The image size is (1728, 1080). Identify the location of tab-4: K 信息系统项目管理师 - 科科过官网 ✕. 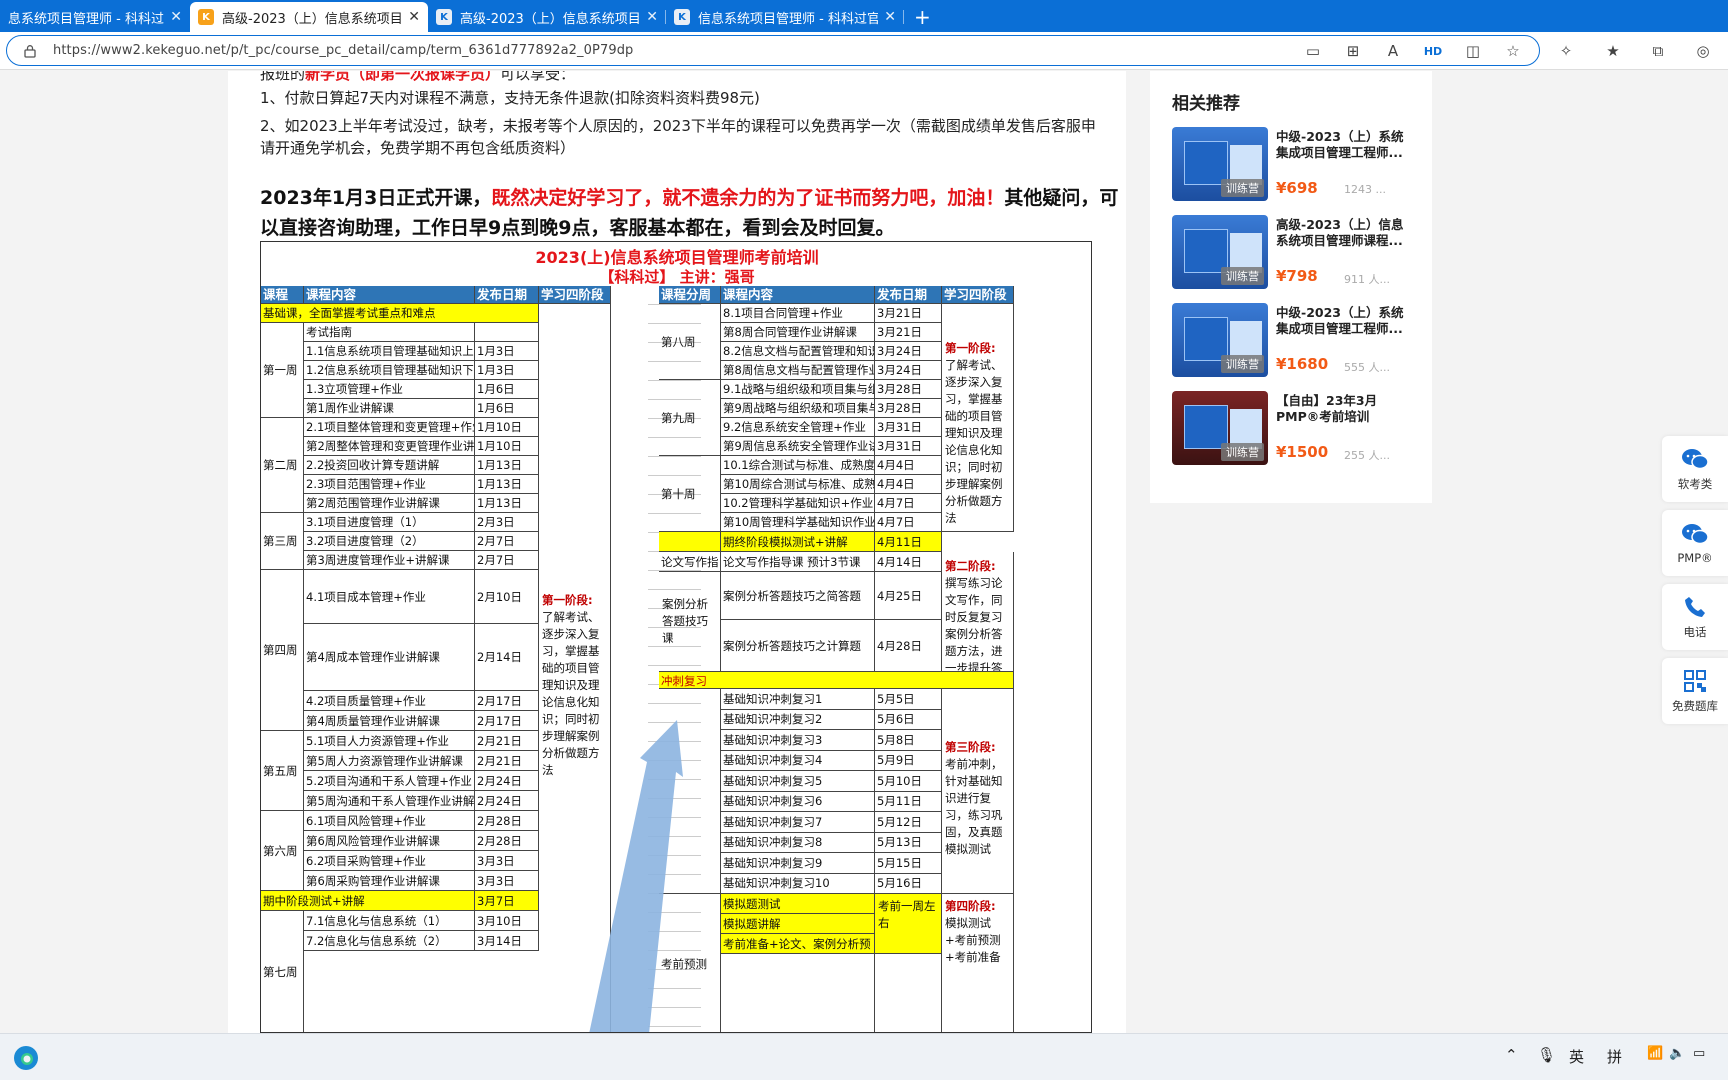
(785, 17).